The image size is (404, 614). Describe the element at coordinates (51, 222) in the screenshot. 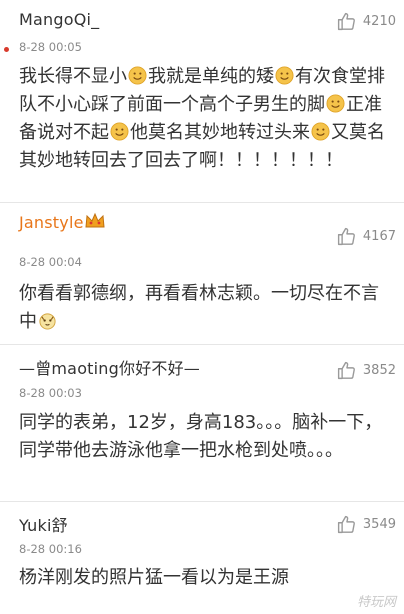

I see `comment-username: Janstyle` at that location.